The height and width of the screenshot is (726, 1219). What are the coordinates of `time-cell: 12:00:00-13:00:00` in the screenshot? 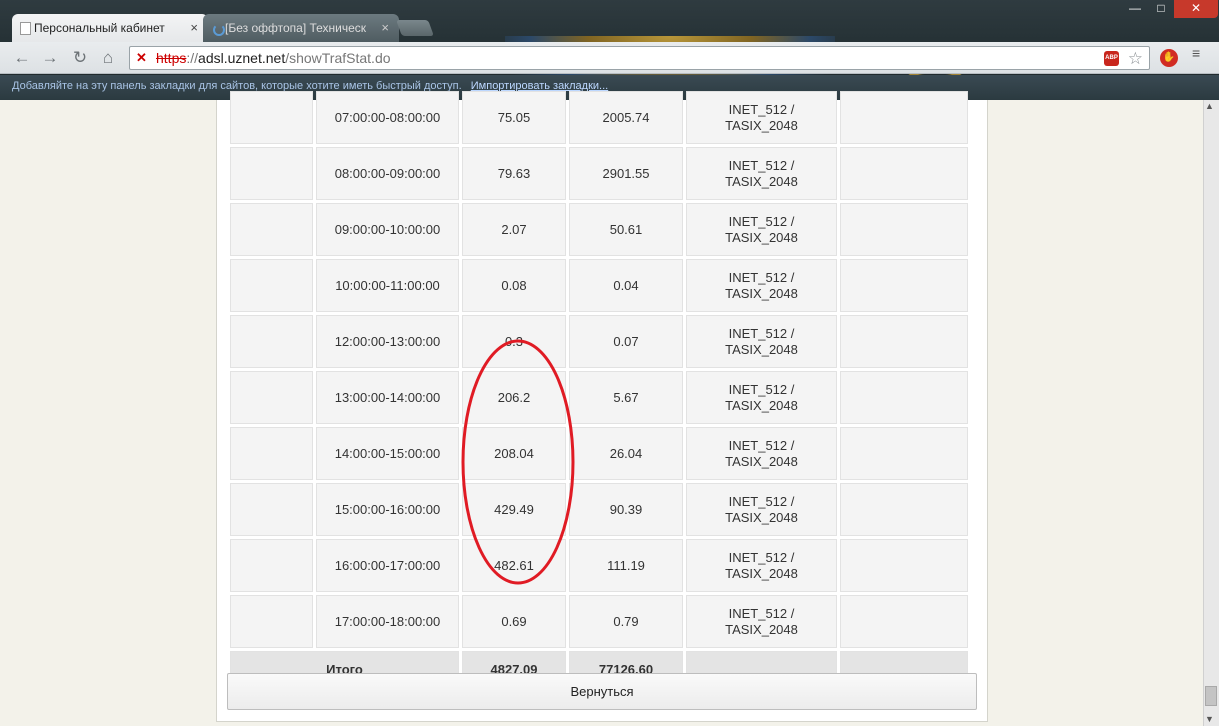 It's located at (387, 341).